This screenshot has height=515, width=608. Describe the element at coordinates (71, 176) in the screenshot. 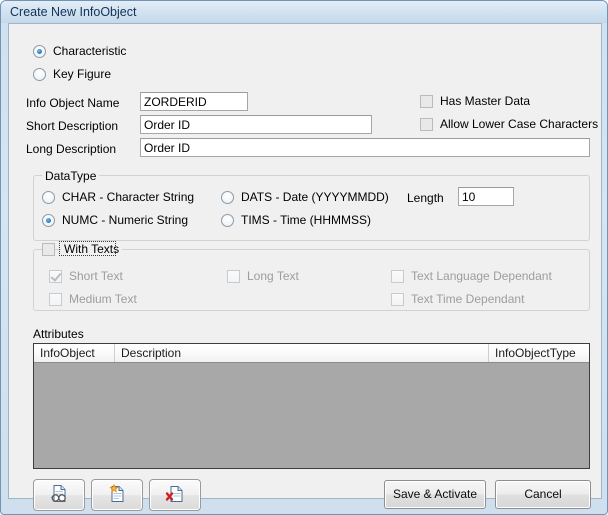

I see `datatype-group-title: DataType` at that location.